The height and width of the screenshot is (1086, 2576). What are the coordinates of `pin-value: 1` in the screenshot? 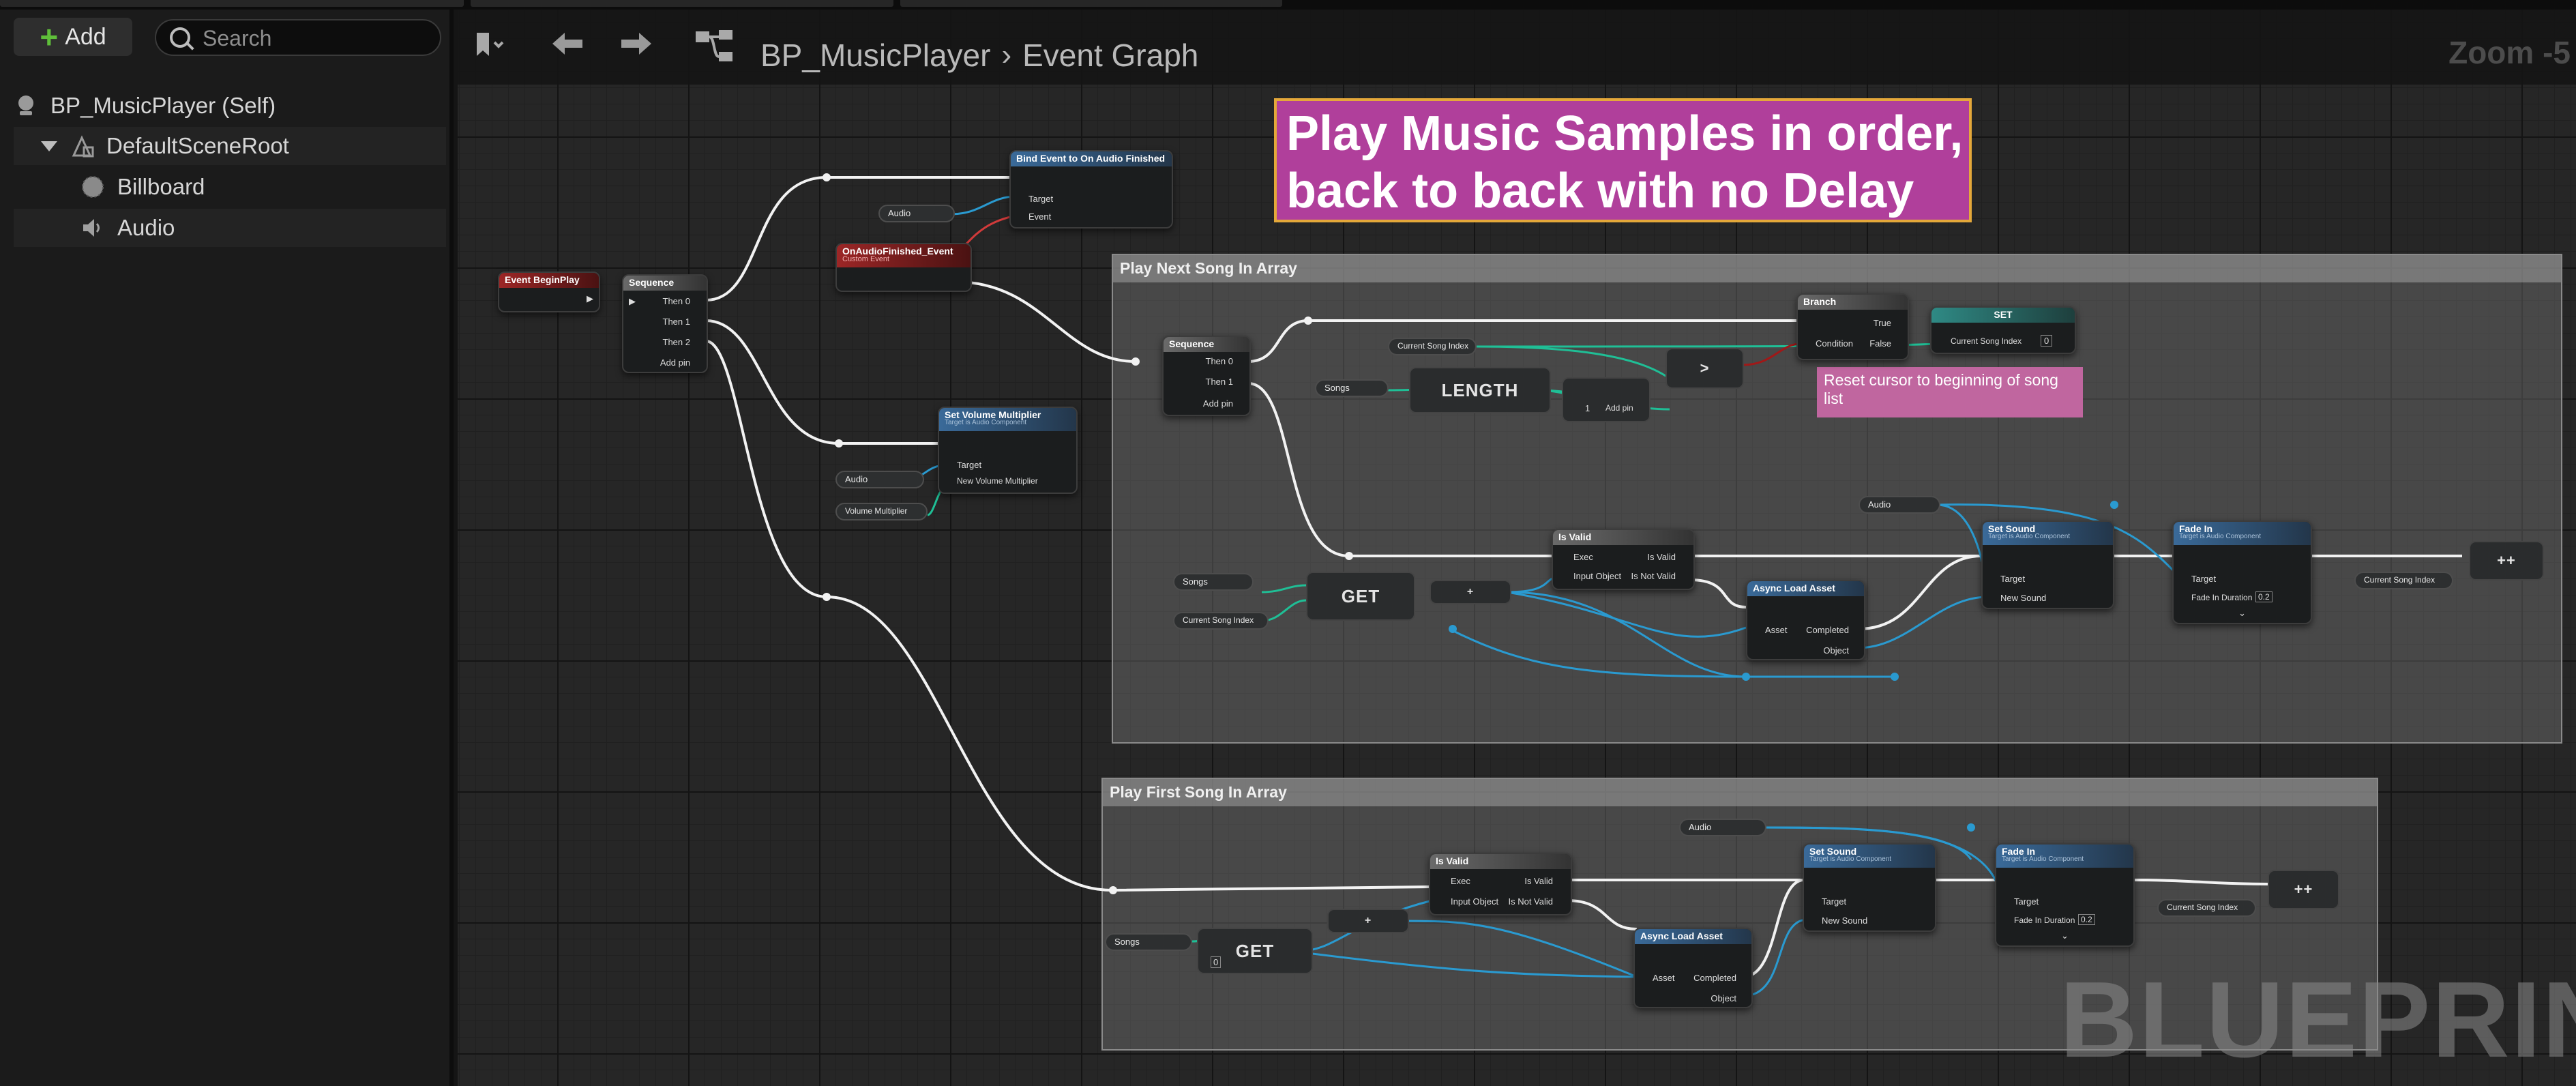 It's located at (1587, 408).